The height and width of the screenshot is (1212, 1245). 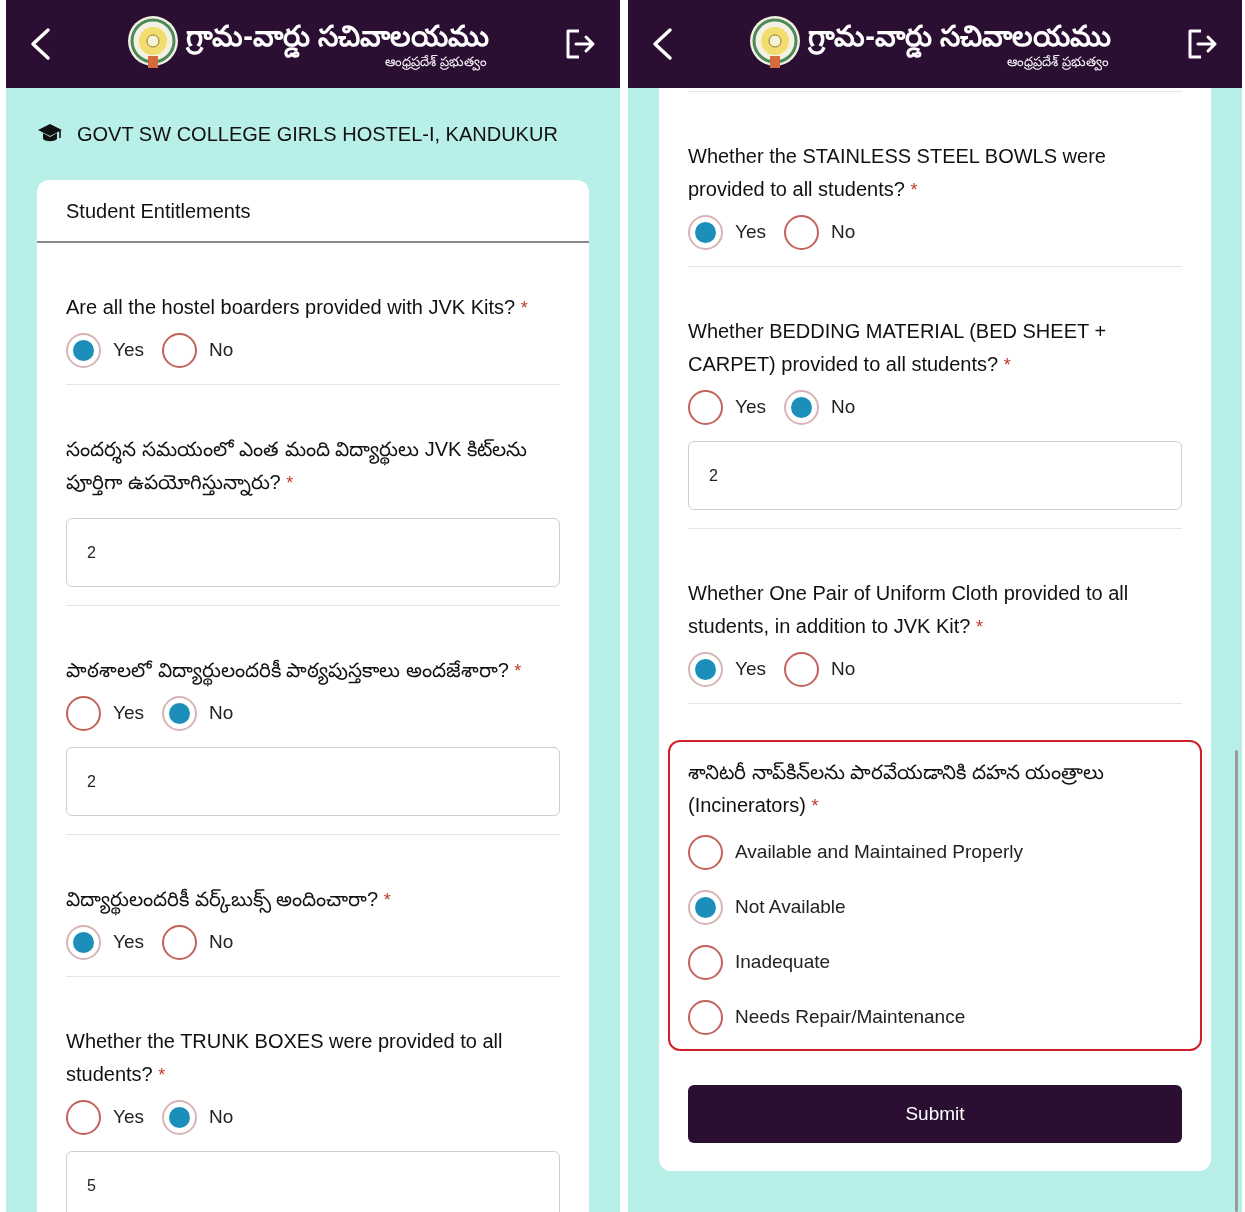 What do you see at coordinates (935, 907) in the screenshot?
I see `radio-option: Not Available` at bounding box center [935, 907].